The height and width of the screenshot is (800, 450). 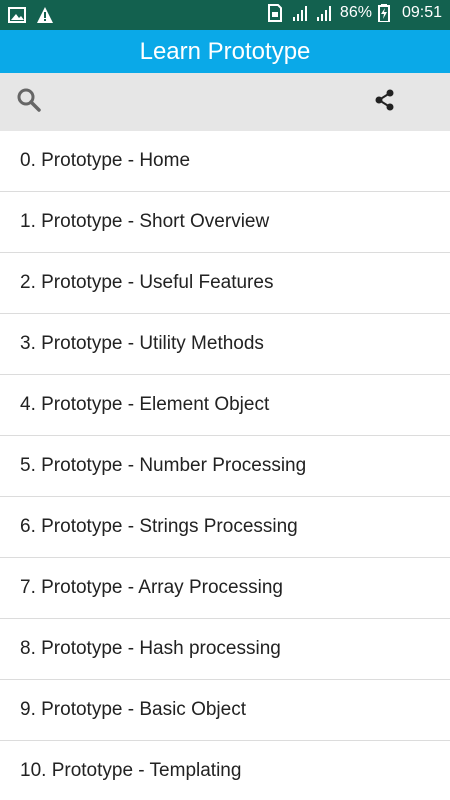 I want to click on list-item: 4. Prototype - Element Object, so click(x=225, y=405).